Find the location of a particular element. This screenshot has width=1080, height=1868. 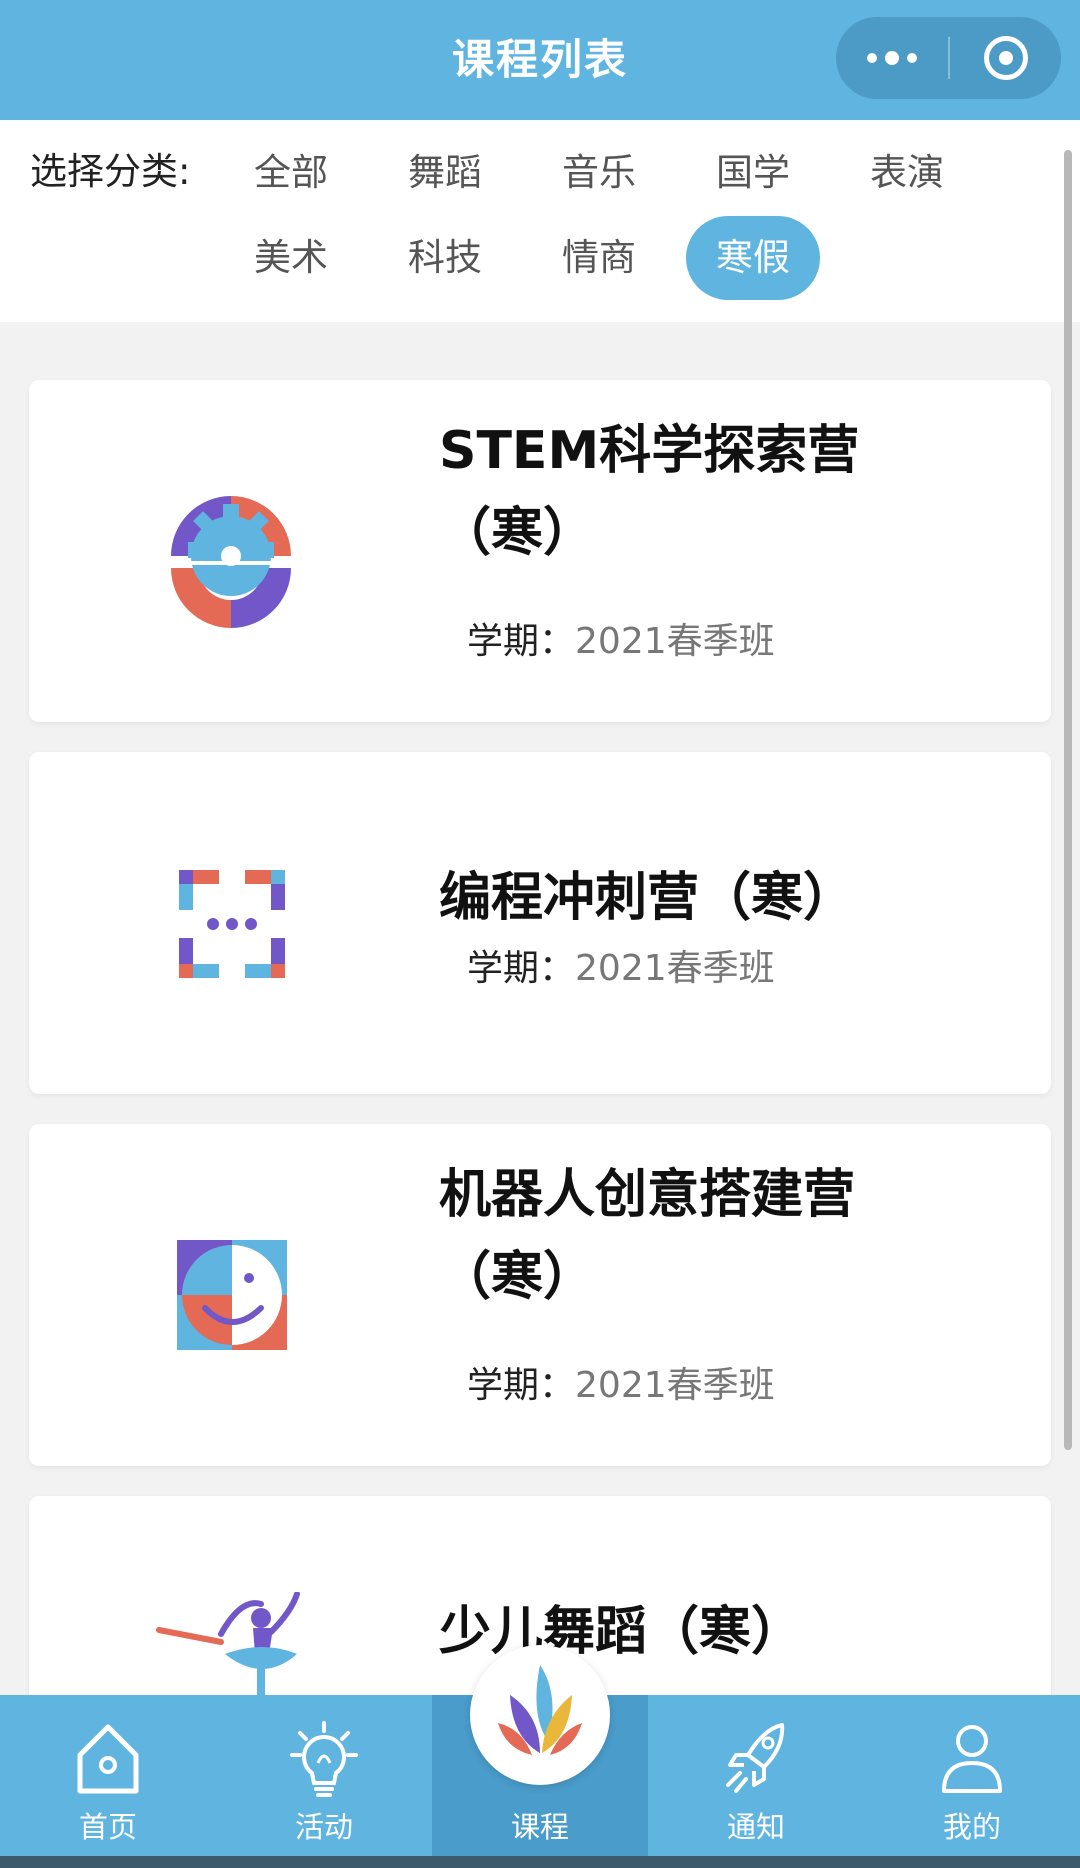

category-filter: 选择分类: 全部 舞蹈 音乐 国学 表演 美术 科技 情商 寒假 is located at coordinates (540, 221).